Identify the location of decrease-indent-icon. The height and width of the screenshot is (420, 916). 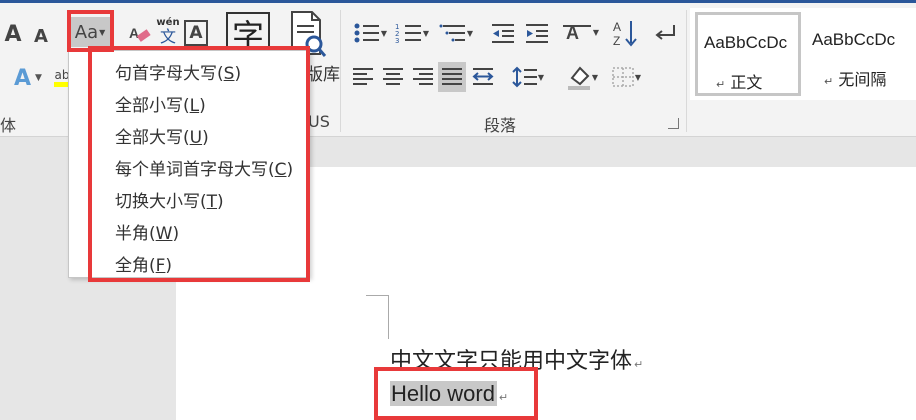
(503, 33).